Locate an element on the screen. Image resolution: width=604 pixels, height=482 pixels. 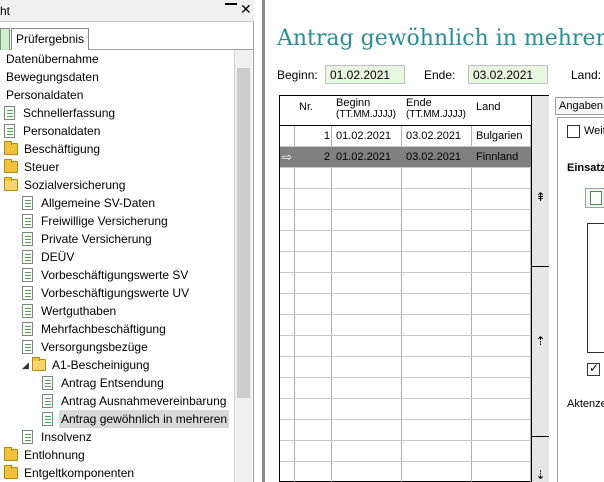
ende-field: 03.02.2021 is located at coordinates (508, 74).